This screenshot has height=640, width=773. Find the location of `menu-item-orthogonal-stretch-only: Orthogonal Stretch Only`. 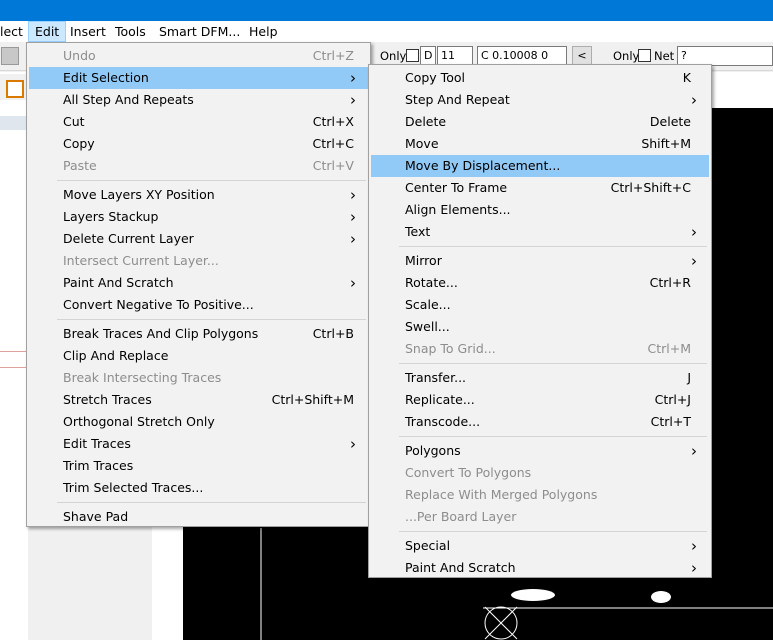

menu-item-orthogonal-stretch-only: Orthogonal Stretch Only is located at coordinates (198, 422).